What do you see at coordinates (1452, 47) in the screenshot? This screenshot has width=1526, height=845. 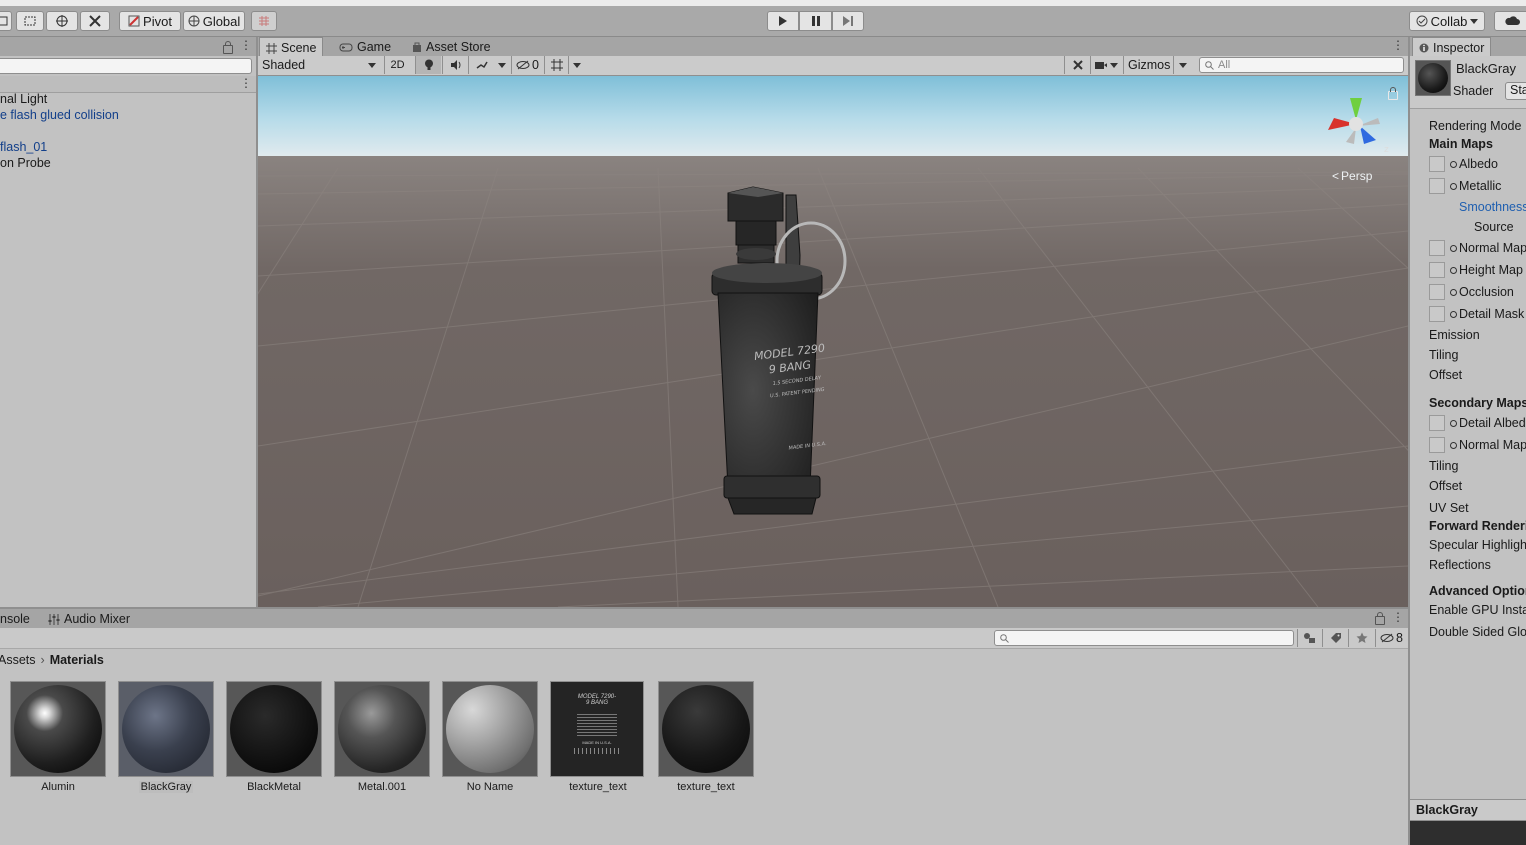 I see `tab-inspector: Inspector` at bounding box center [1452, 47].